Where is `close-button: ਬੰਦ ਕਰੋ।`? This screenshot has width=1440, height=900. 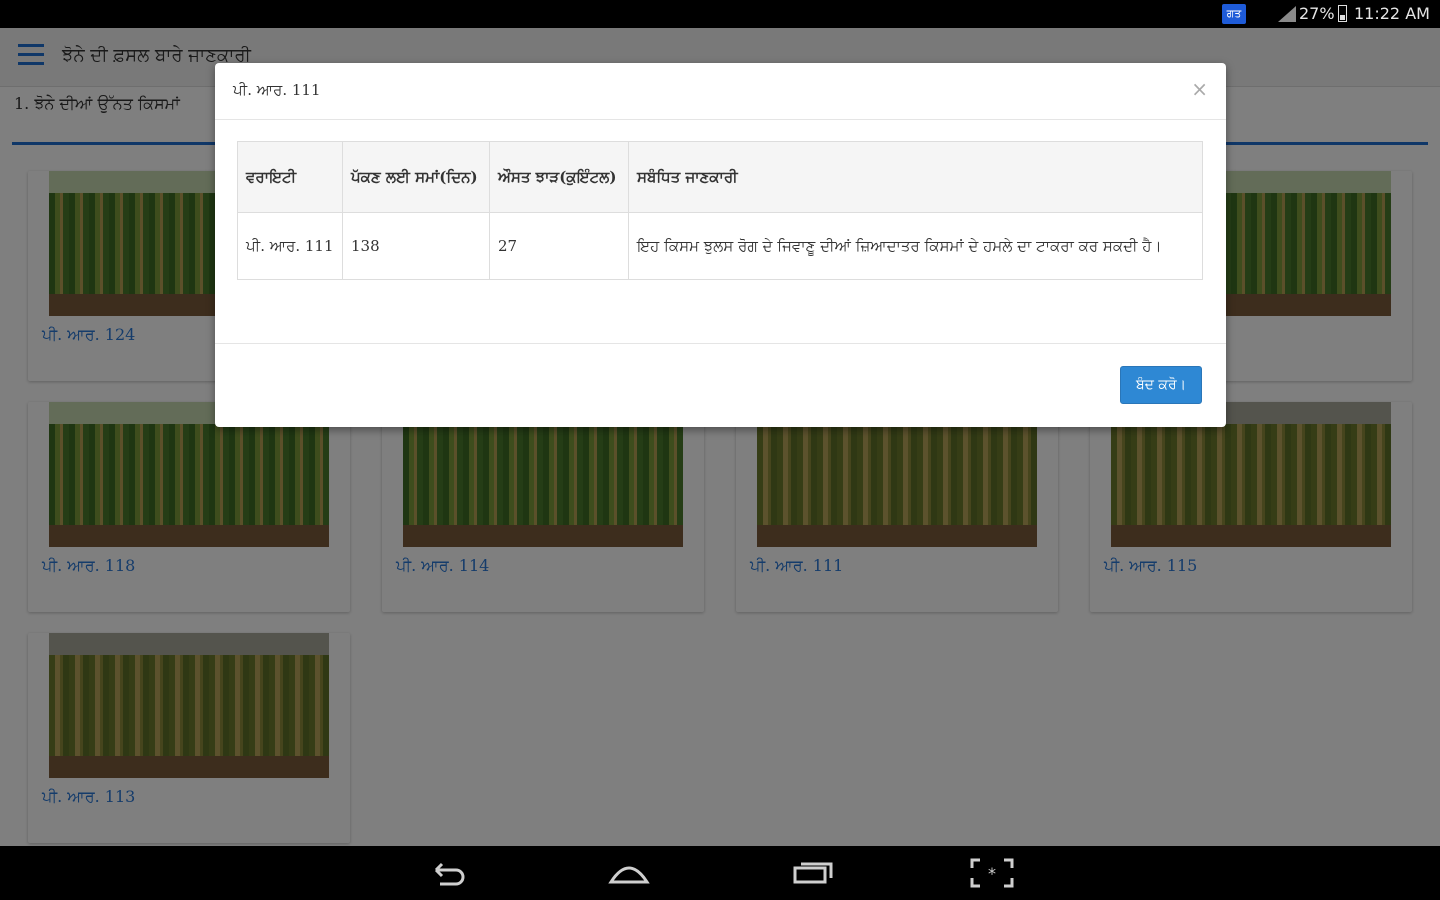 close-button: ਬੰਦ ਕਰੋ। is located at coordinates (1161, 385).